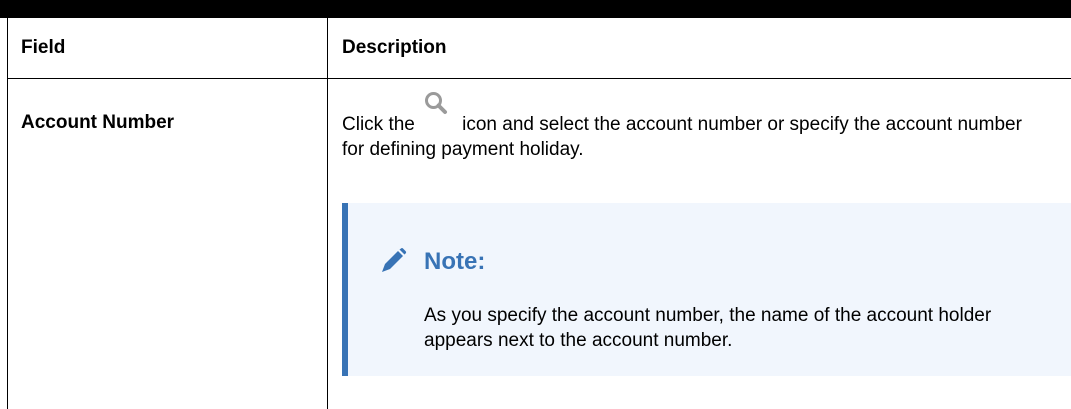 Image resolution: width=1071 pixels, height=409 pixels. Describe the element at coordinates (436, 113) in the screenshot. I see `search-icon` at that location.